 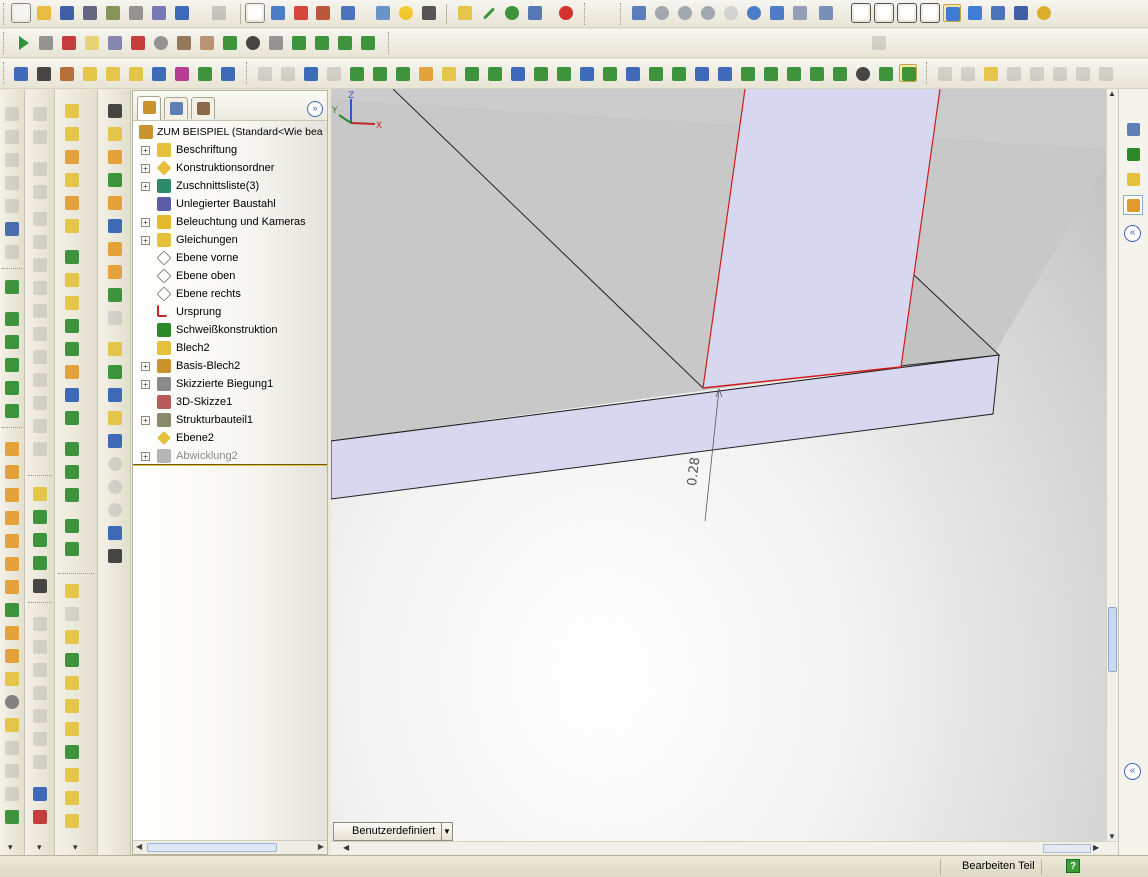 I want to click on copy-entities-icon, so click(x=40, y=380).